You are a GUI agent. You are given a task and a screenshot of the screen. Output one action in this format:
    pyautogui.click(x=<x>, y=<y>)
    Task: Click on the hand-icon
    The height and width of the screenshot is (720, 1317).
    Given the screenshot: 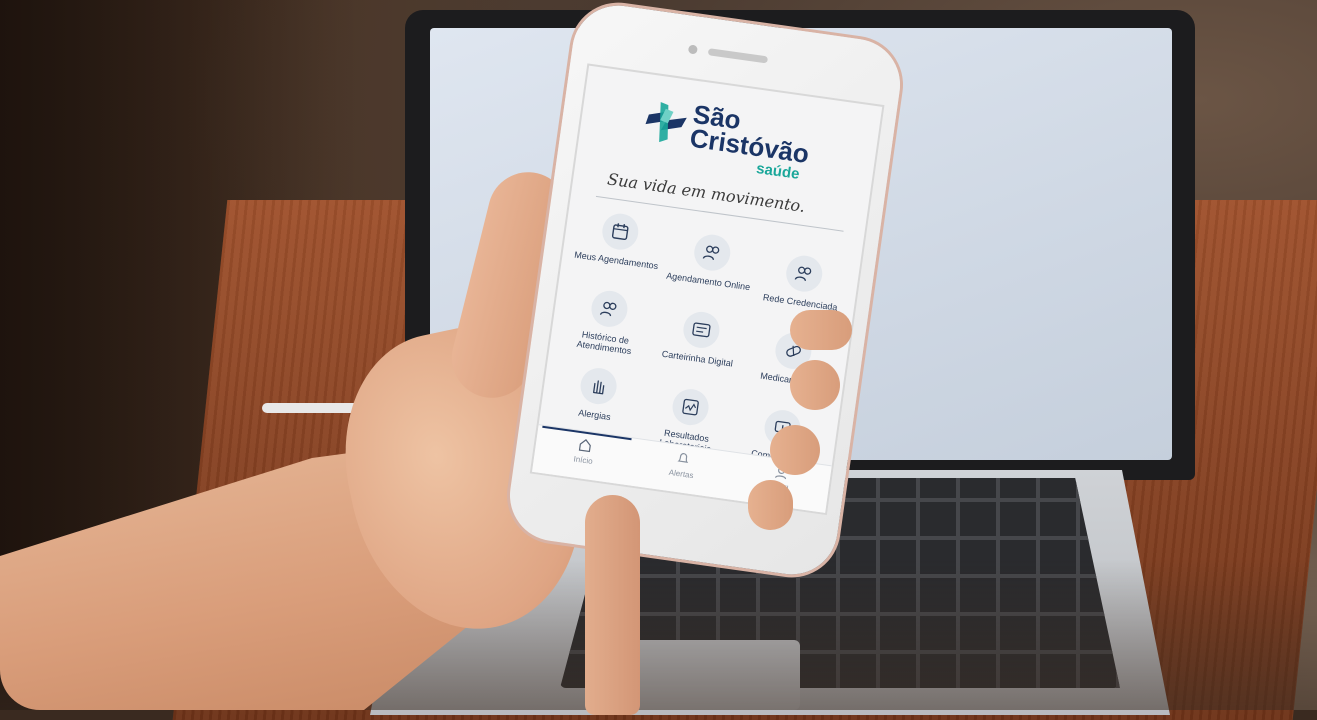 What is the action you would take?
    pyautogui.click(x=598, y=386)
    